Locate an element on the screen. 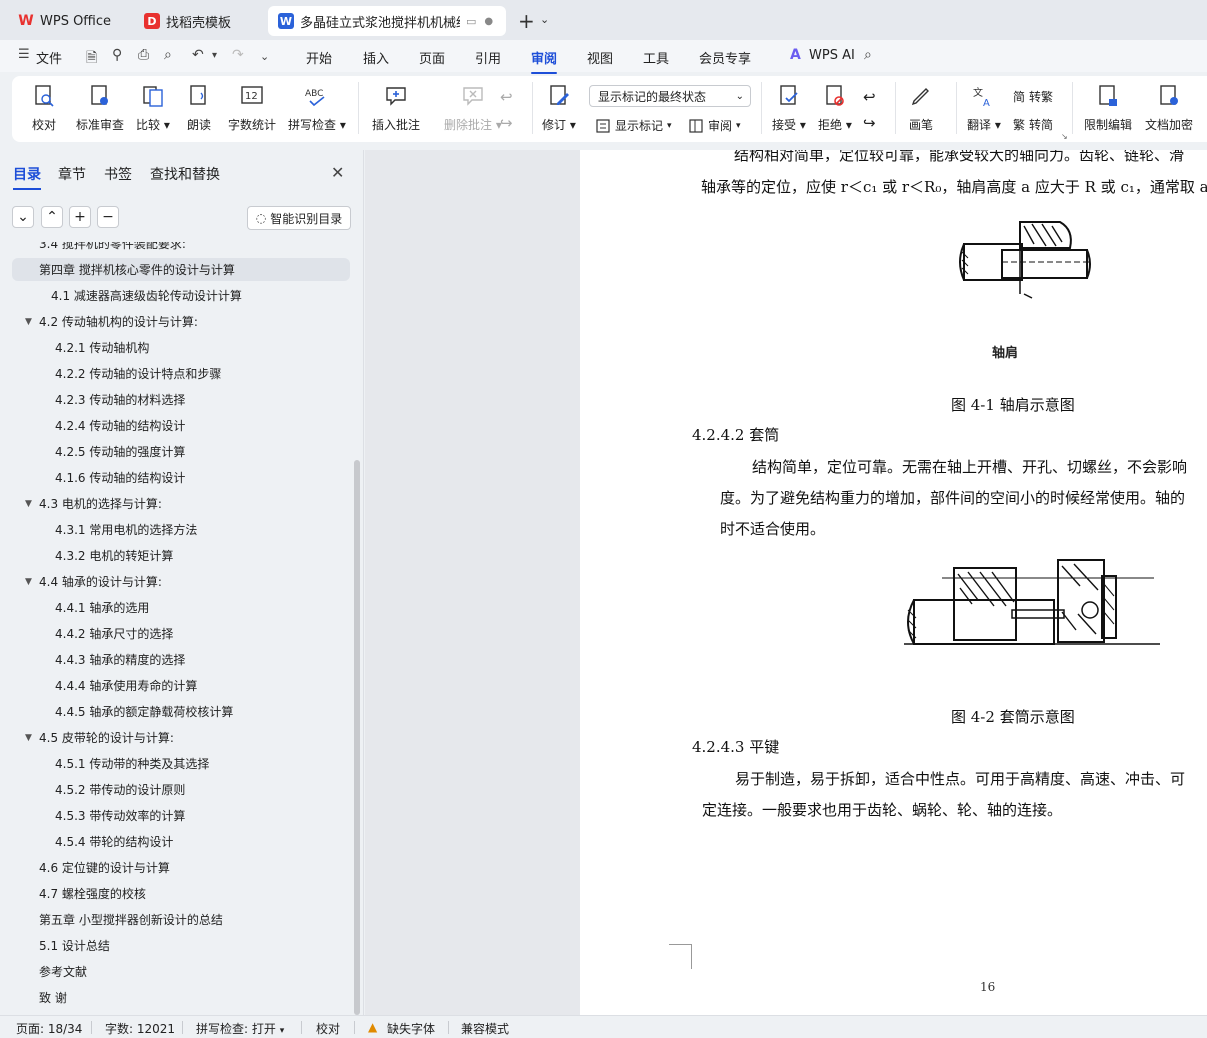 Image resolution: width=1207 pixels, height=1038 pixels. menu-file: 文件 is located at coordinates (49, 57).